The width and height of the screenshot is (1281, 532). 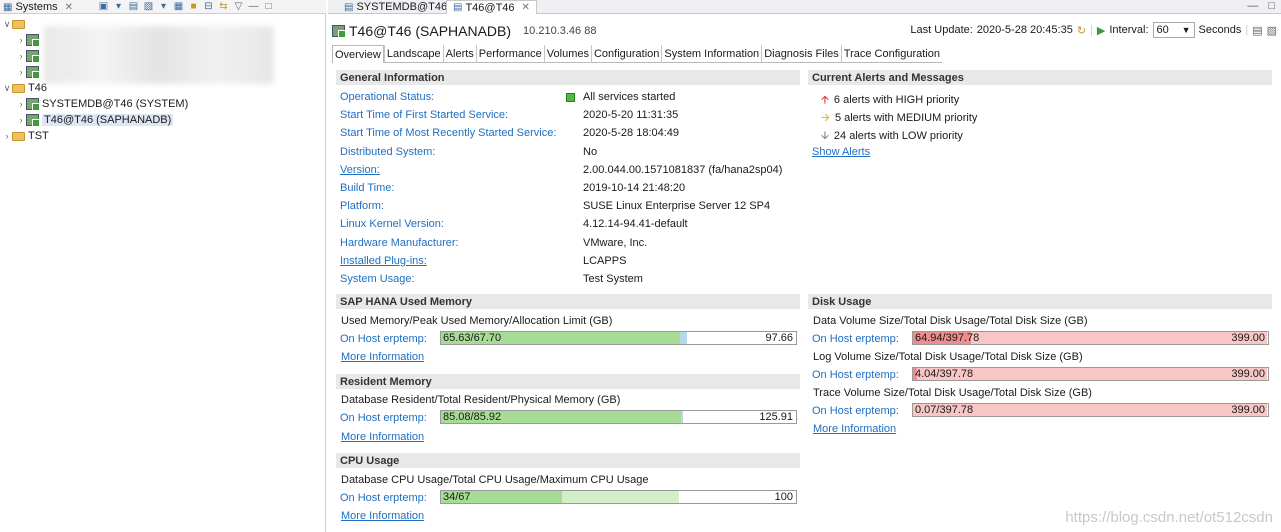 I want to click on alert-high: 🡩 6 alerts with HIGH priority, so click(x=890, y=100).